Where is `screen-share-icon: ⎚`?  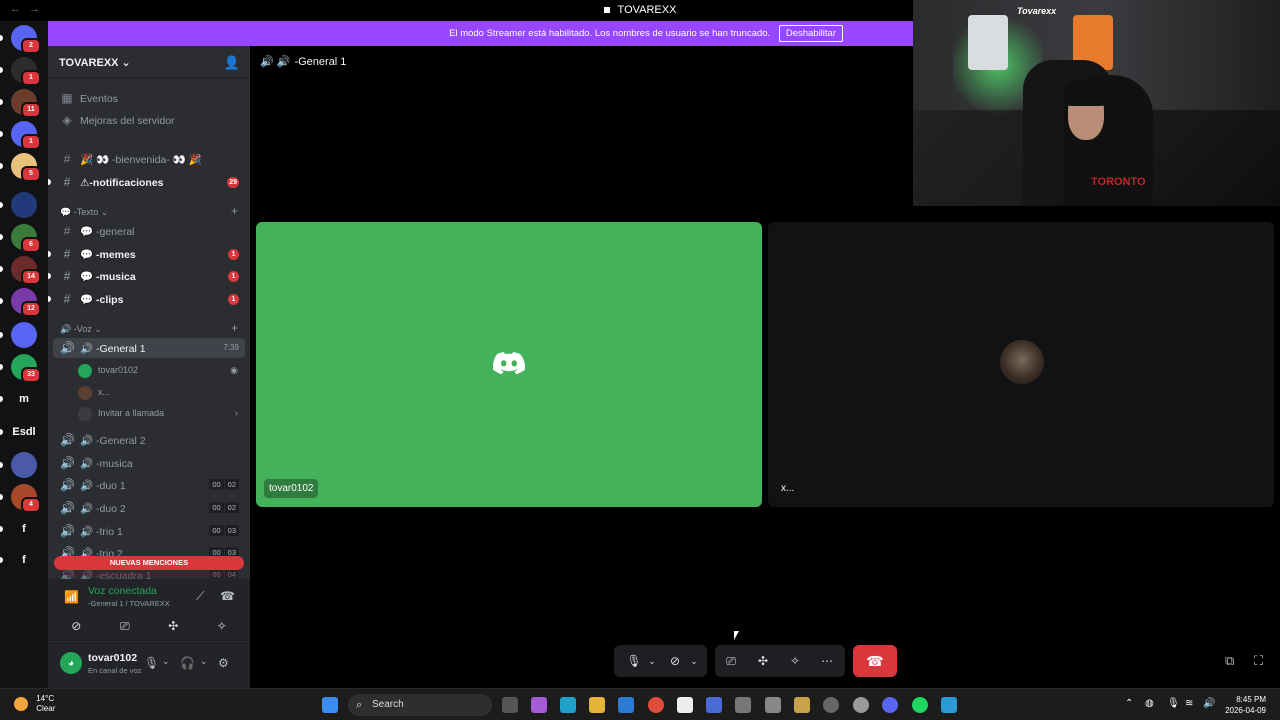 screen-share-icon: ⎚ is located at coordinates (731, 661).